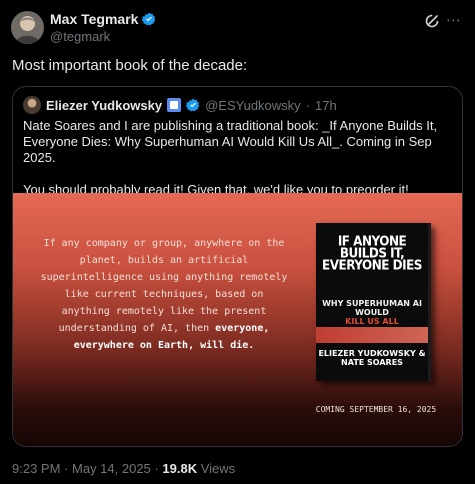 The height and width of the screenshot is (484, 475). Describe the element at coordinates (454, 20) in the screenshot. I see `more-icon: ⋯` at that location.